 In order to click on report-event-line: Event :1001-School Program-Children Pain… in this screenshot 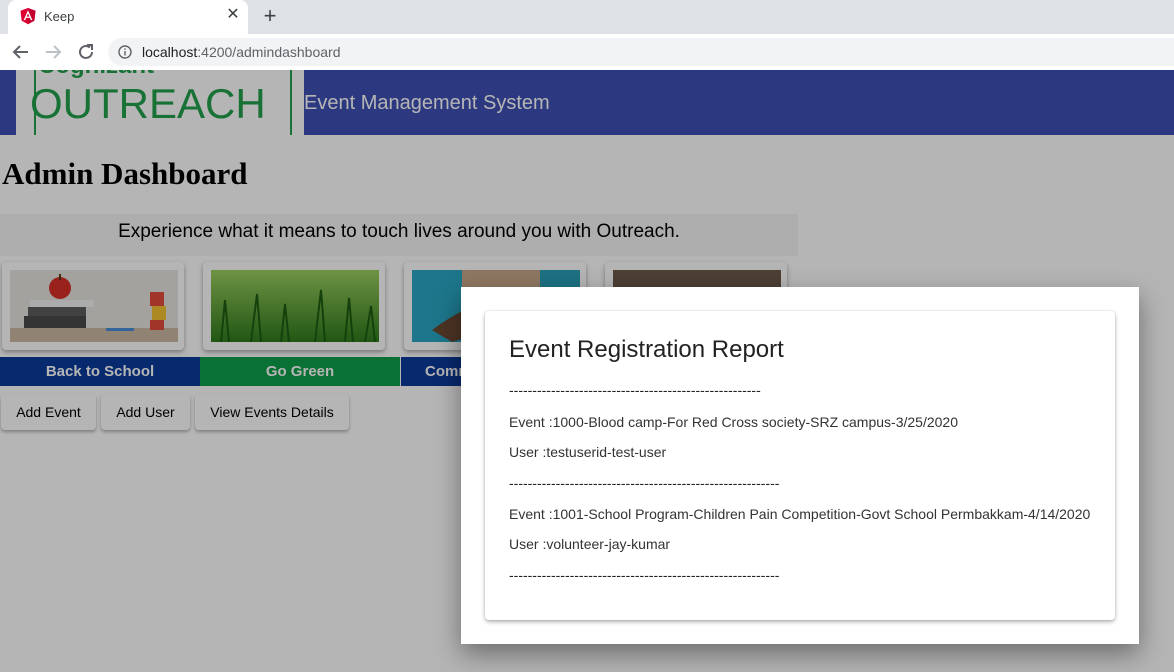, I will do `click(800, 514)`.